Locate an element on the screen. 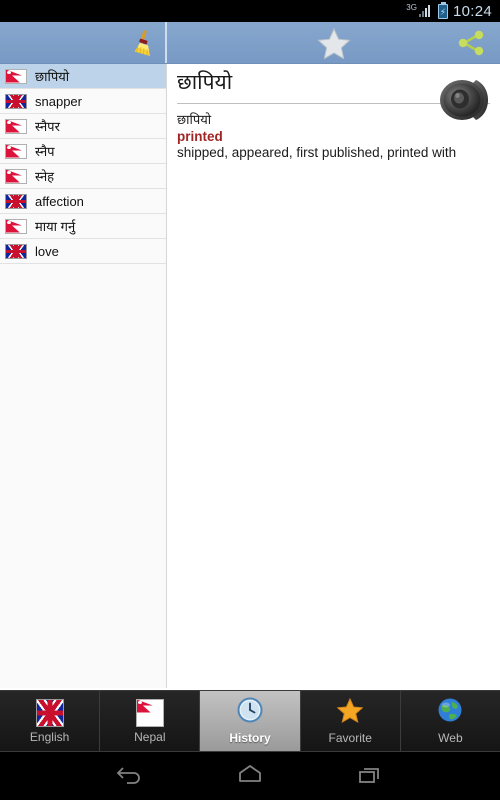 Image resolution: width=500 pixels, height=800 pixels. tab-label: English is located at coordinates (49, 736).